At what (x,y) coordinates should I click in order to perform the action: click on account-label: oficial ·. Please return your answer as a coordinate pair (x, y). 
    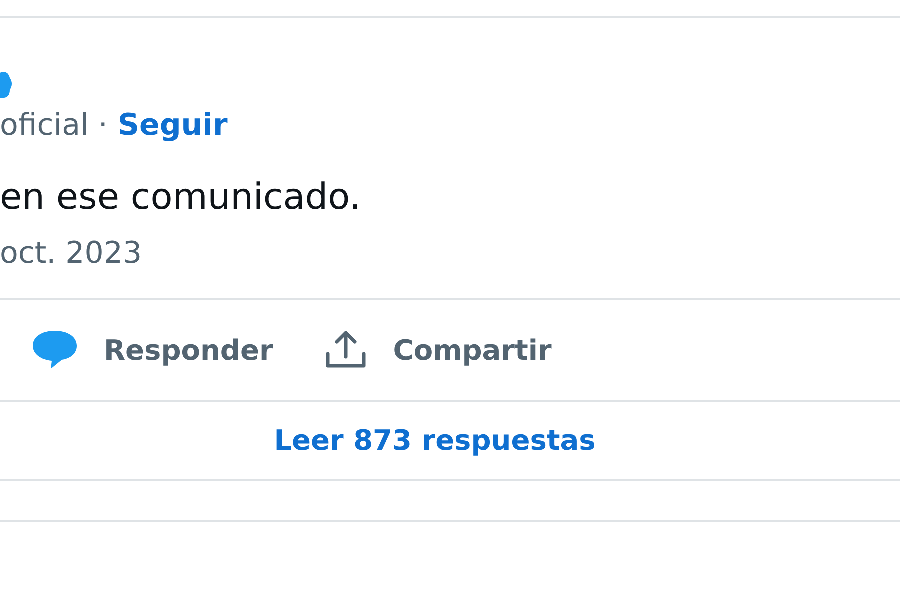
    Looking at the image, I should click on (54, 125).